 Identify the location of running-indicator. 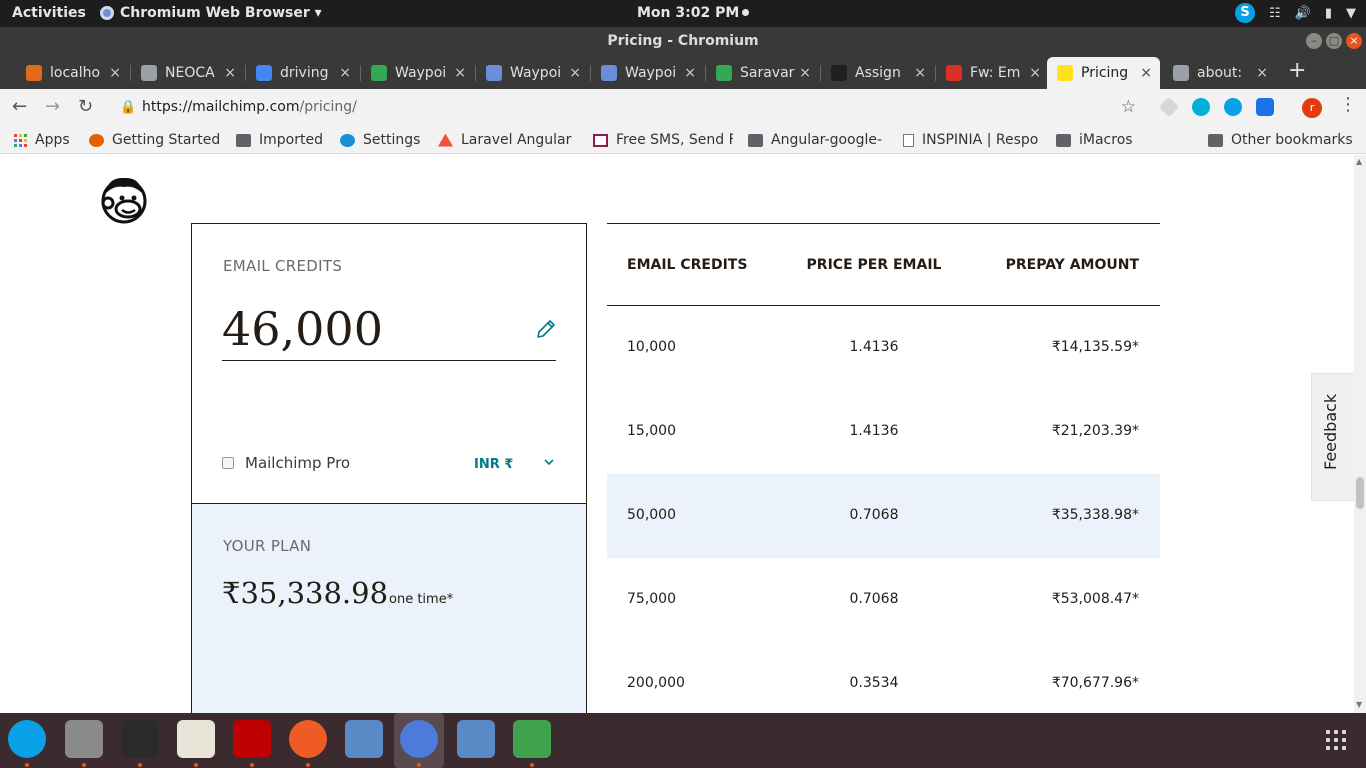
(196, 765).